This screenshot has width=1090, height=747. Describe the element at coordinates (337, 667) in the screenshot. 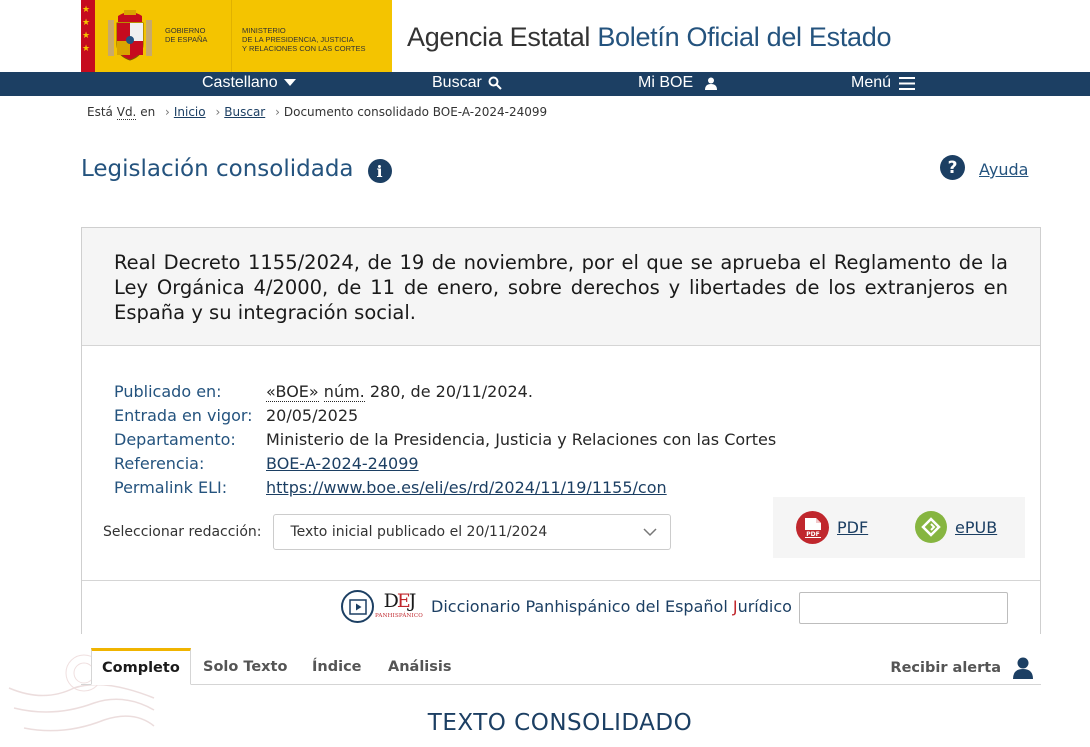

I see `tab-index: Índice` at that location.